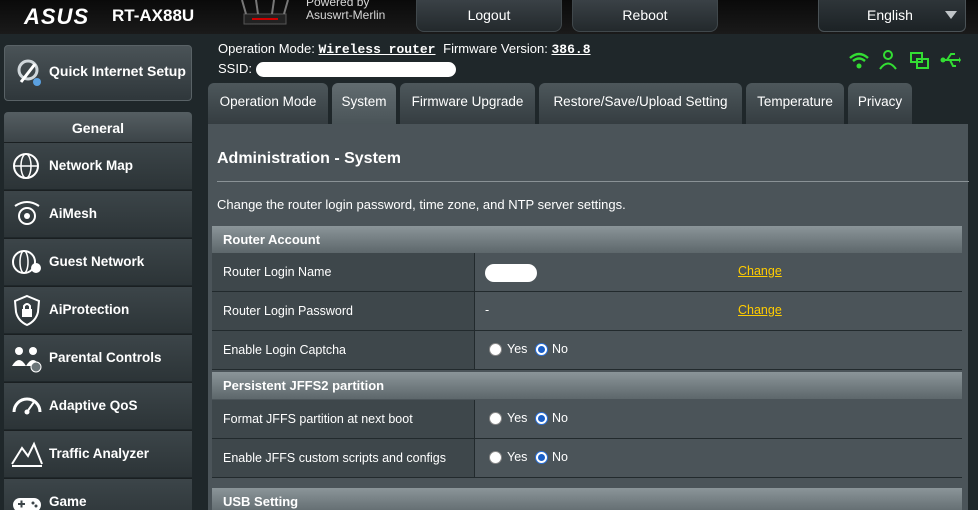 This screenshot has height=510, width=978. Describe the element at coordinates (266, 48) in the screenshot. I see `op-mode-label: Operation Mode:` at that location.